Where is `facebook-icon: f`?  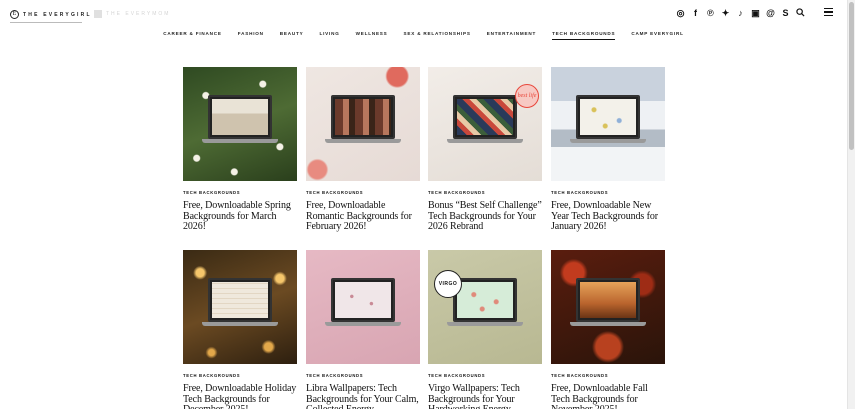 facebook-icon: f is located at coordinates (695, 13).